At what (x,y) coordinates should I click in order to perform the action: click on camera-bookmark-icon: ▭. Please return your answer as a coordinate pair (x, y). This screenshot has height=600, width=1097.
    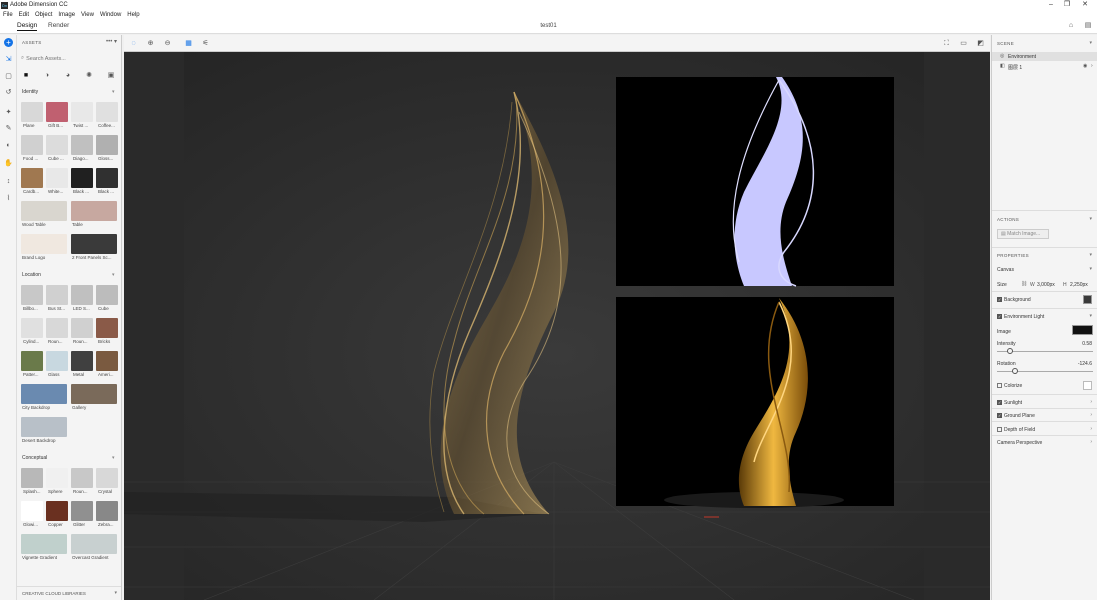
    Looking at the image, I should click on (963, 43).